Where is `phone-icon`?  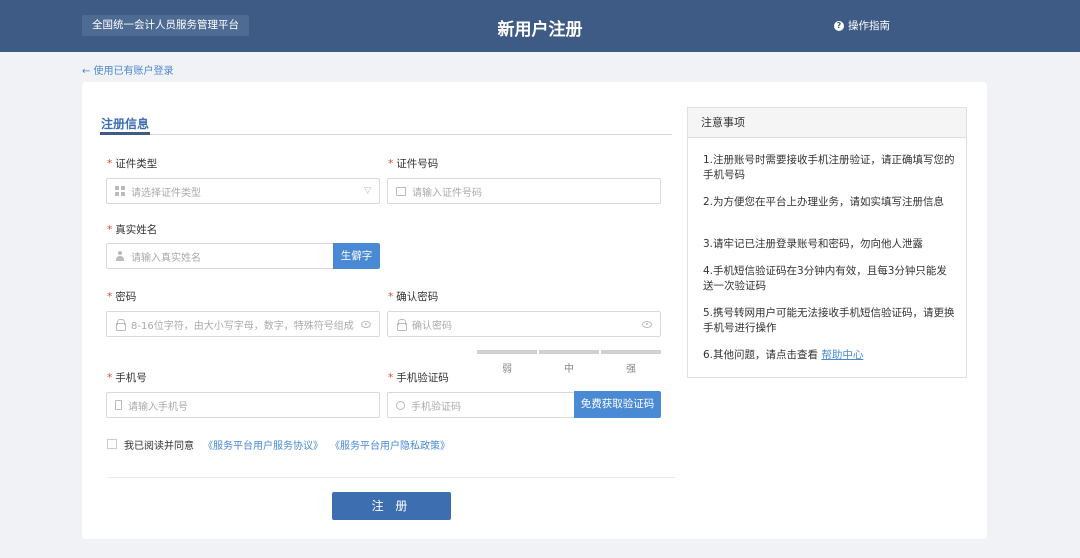
phone-icon is located at coordinates (118, 405).